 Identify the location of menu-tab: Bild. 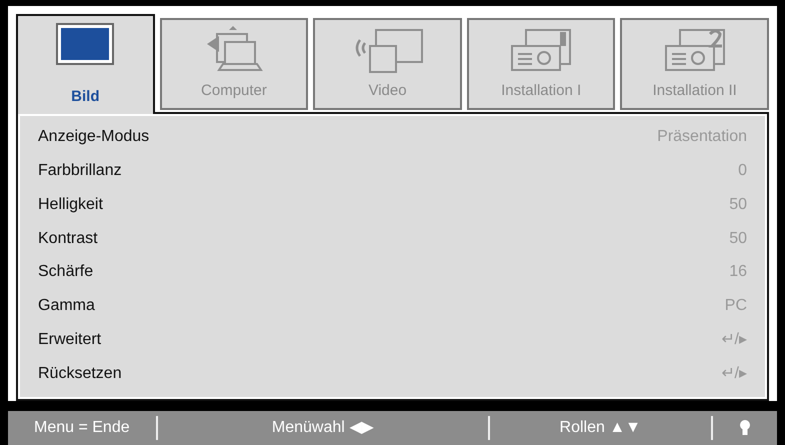
(85, 64).